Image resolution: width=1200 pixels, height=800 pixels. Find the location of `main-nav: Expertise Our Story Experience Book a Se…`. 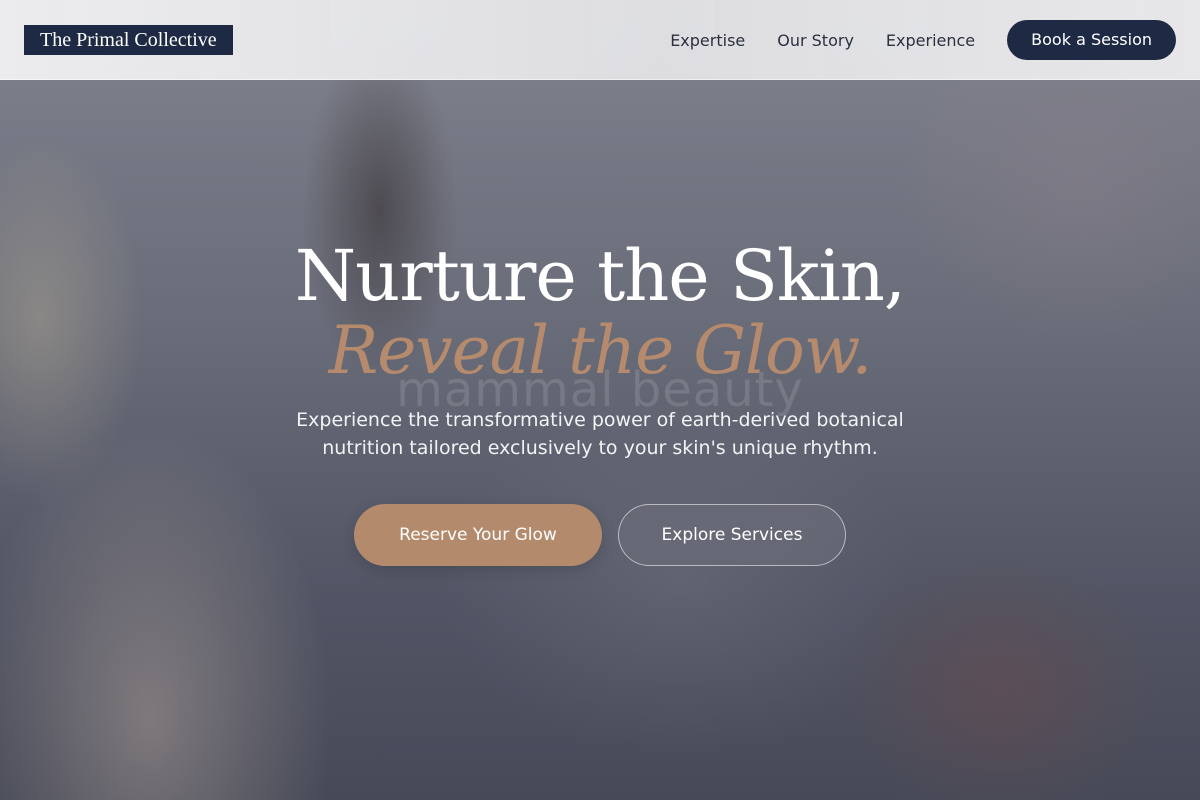

main-nav: Expertise Our Story Experience Book a Se… is located at coordinates (923, 40).